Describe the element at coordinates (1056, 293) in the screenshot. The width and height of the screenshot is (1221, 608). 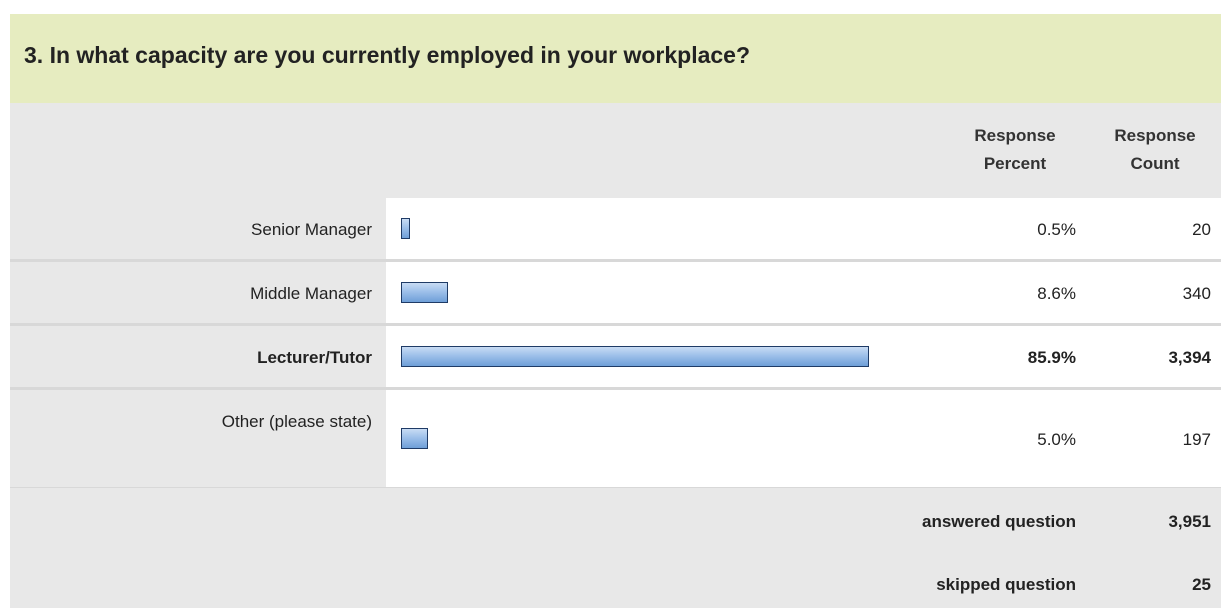
I see `response-percent-value: 8.6%` at that location.